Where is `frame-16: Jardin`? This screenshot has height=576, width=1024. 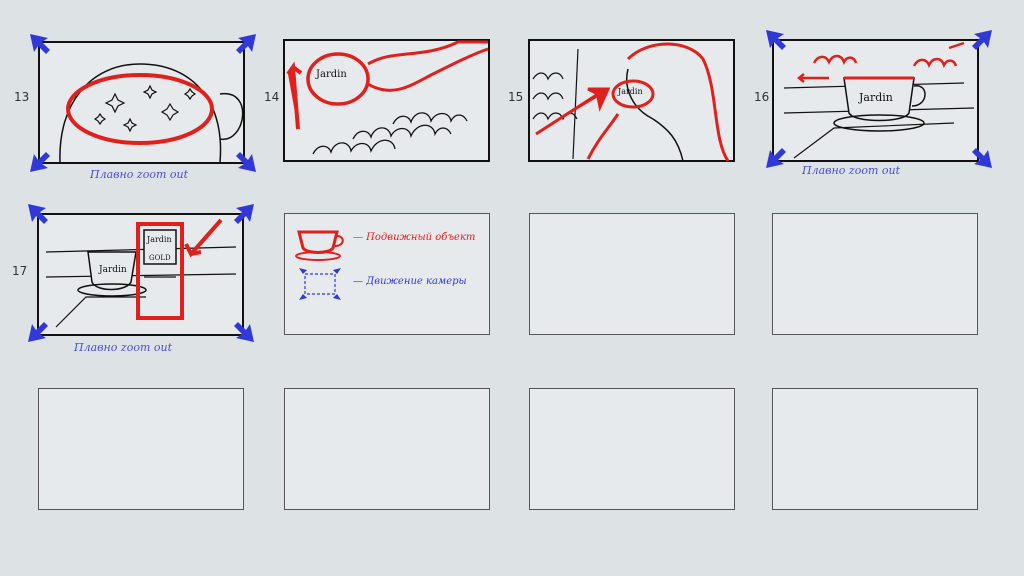 frame-16: Jardin is located at coordinates (879, 99).